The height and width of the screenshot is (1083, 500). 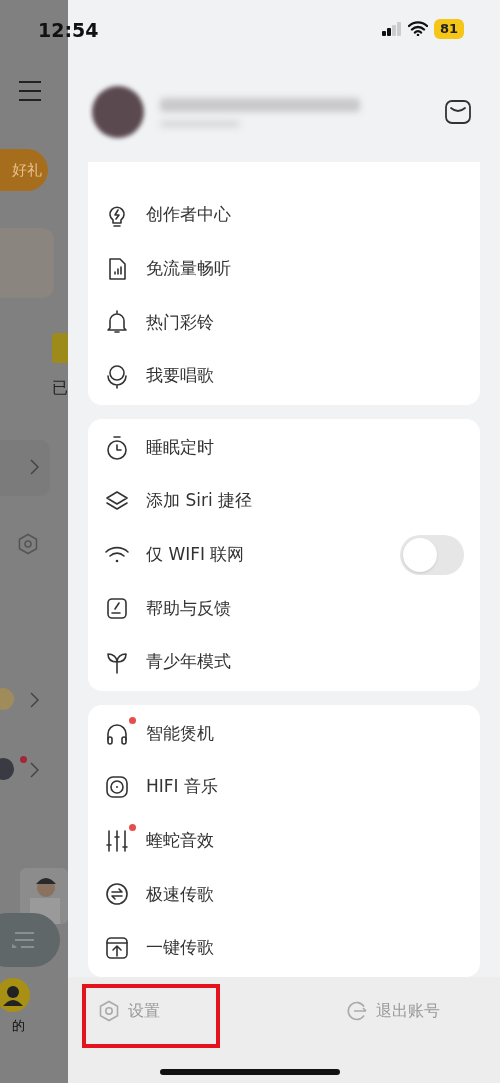 I want to click on menu-label: 创作者中心, so click(x=188, y=215).